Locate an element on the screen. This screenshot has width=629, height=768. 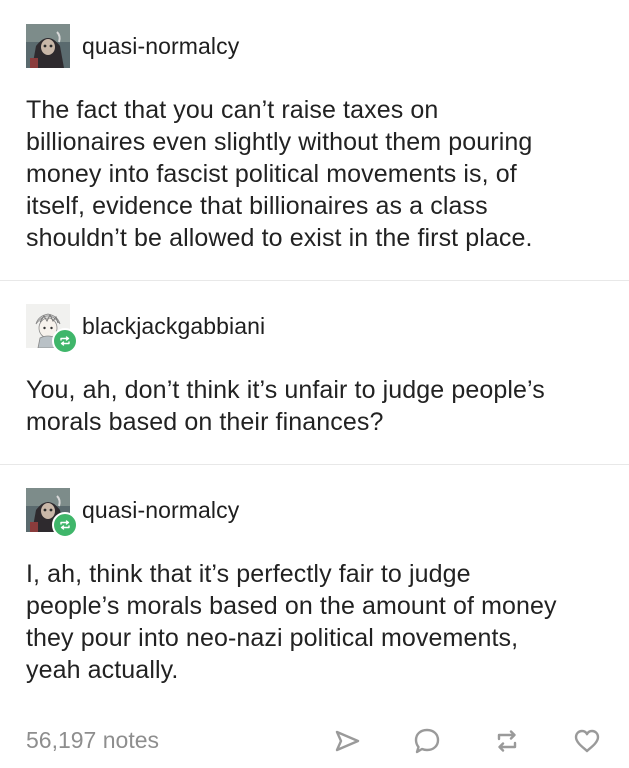
like-button is located at coordinates (587, 741).